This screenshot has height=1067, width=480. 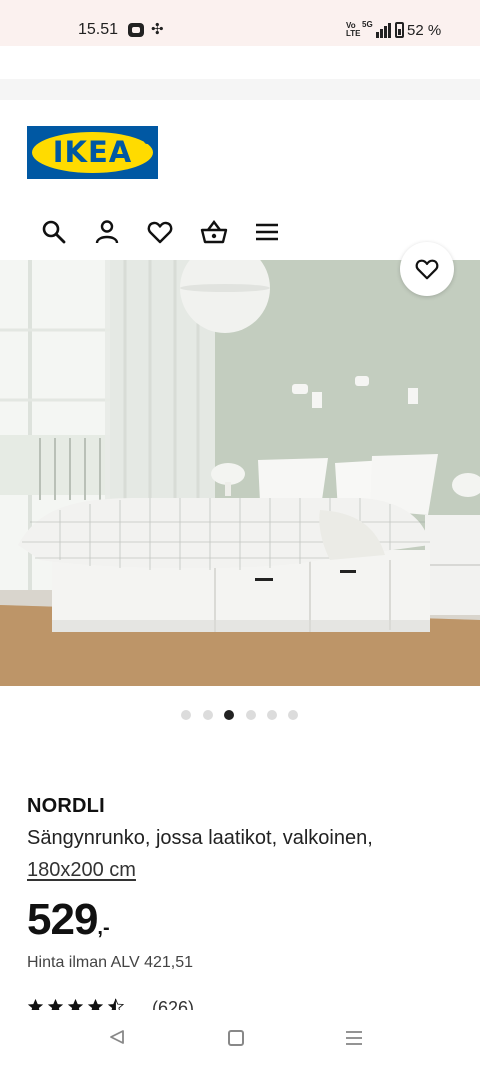 What do you see at coordinates (200, 838) in the screenshot?
I see `product-description: Sängynrunko, jossa laatikot, valkoinen,` at bounding box center [200, 838].